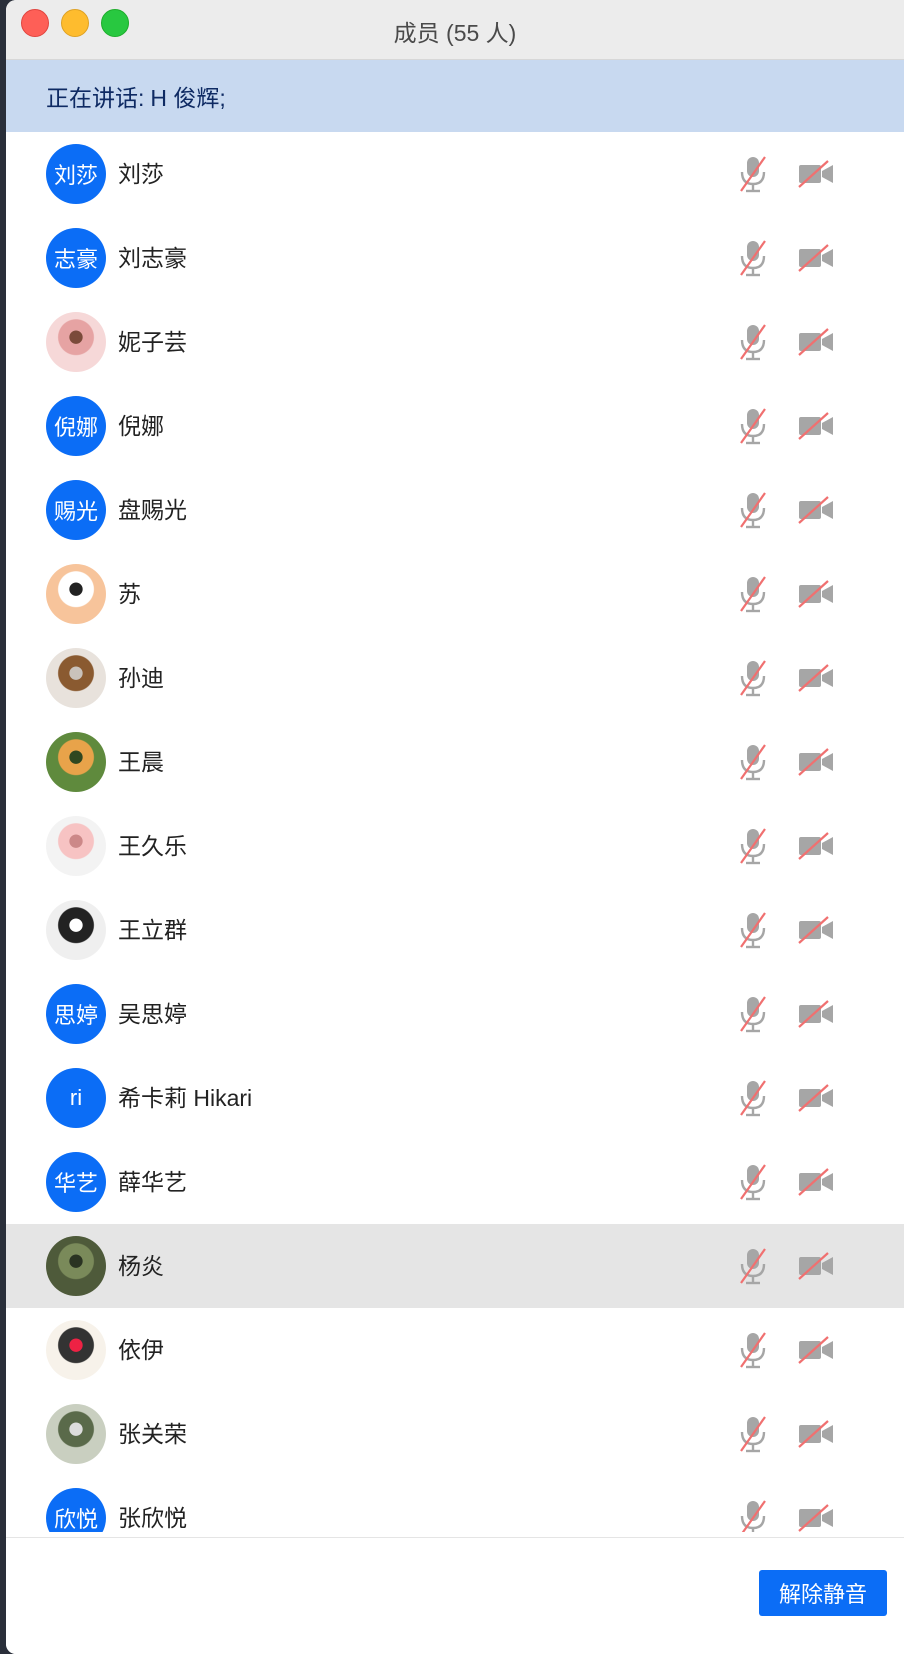 Image resolution: width=904 pixels, height=1654 pixels. Describe the element at coordinates (455, 762) in the screenshot. I see `member-row: 王晨` at that location.